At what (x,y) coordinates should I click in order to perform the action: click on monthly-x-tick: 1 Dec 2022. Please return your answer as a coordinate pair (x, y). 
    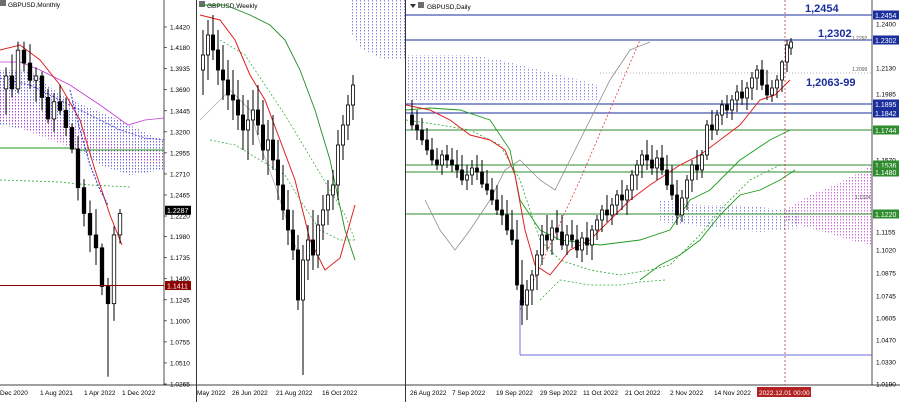
    Looking at the image, I should click on (139, 393).